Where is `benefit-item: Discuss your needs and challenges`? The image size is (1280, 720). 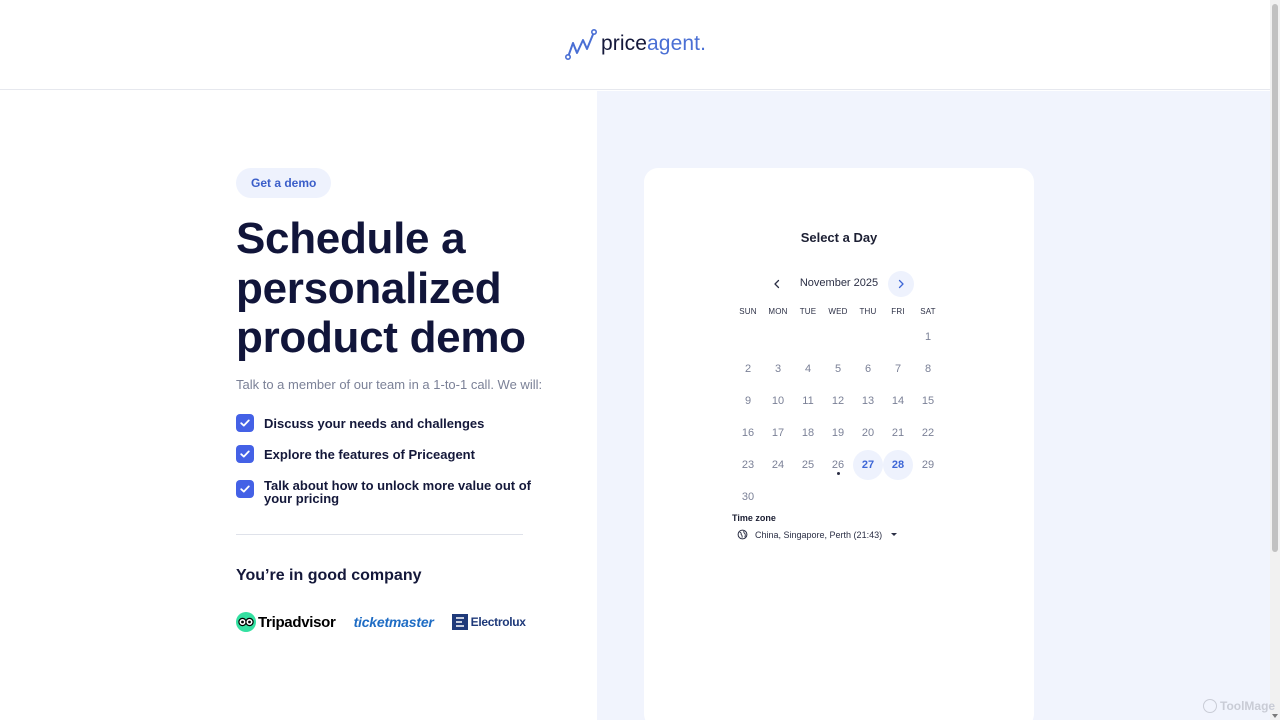
benefit-item: Discuss your needs and challenges is located at coordinates (386, 423).